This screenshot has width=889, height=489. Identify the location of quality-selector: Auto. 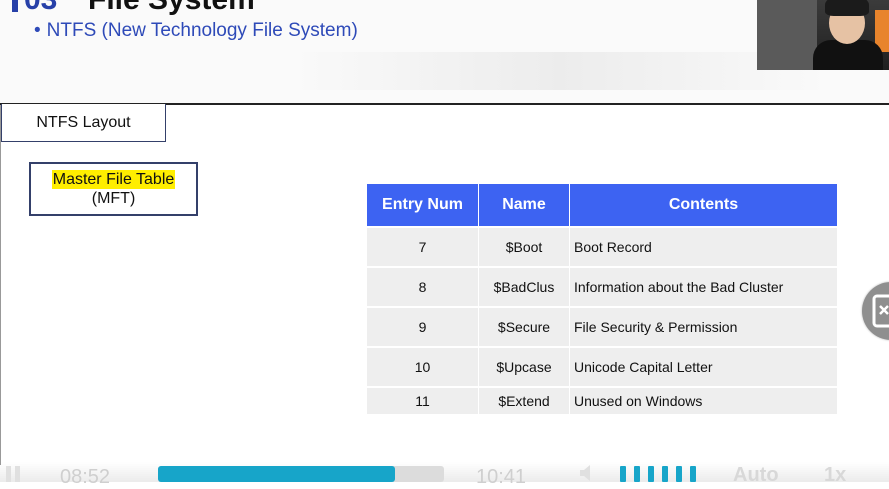
(756, 475).